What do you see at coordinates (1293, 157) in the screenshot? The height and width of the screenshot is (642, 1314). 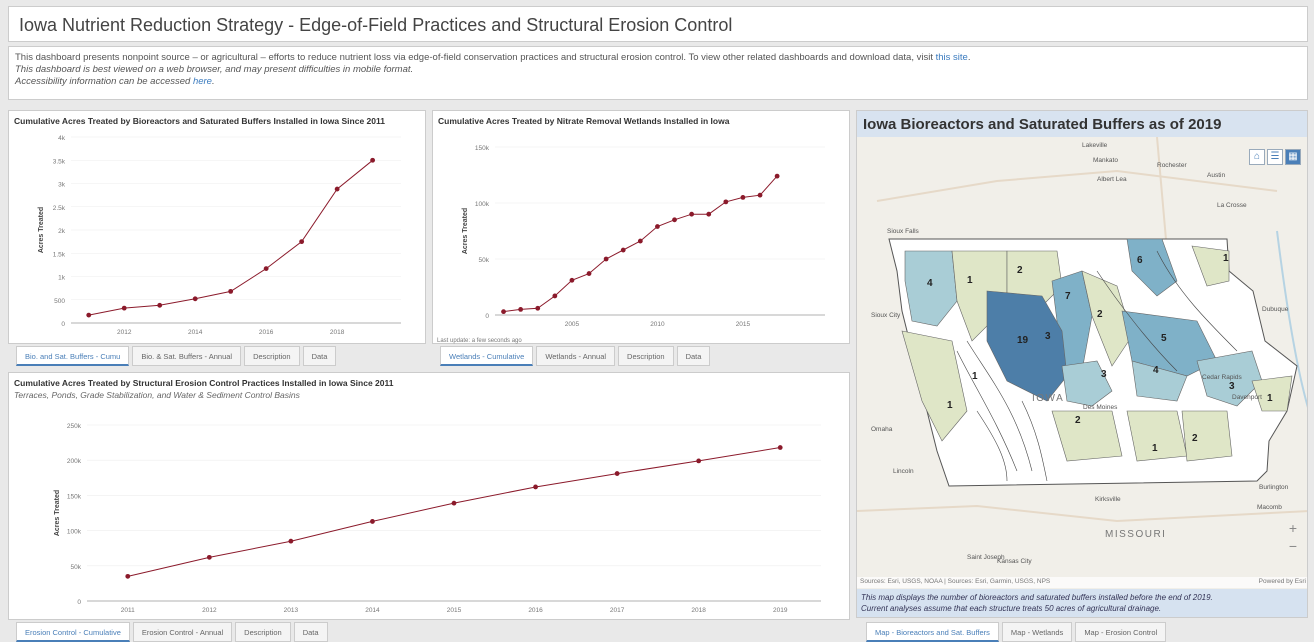 I see `basemap-icon: ▦` at bounding box center [1293, 157].